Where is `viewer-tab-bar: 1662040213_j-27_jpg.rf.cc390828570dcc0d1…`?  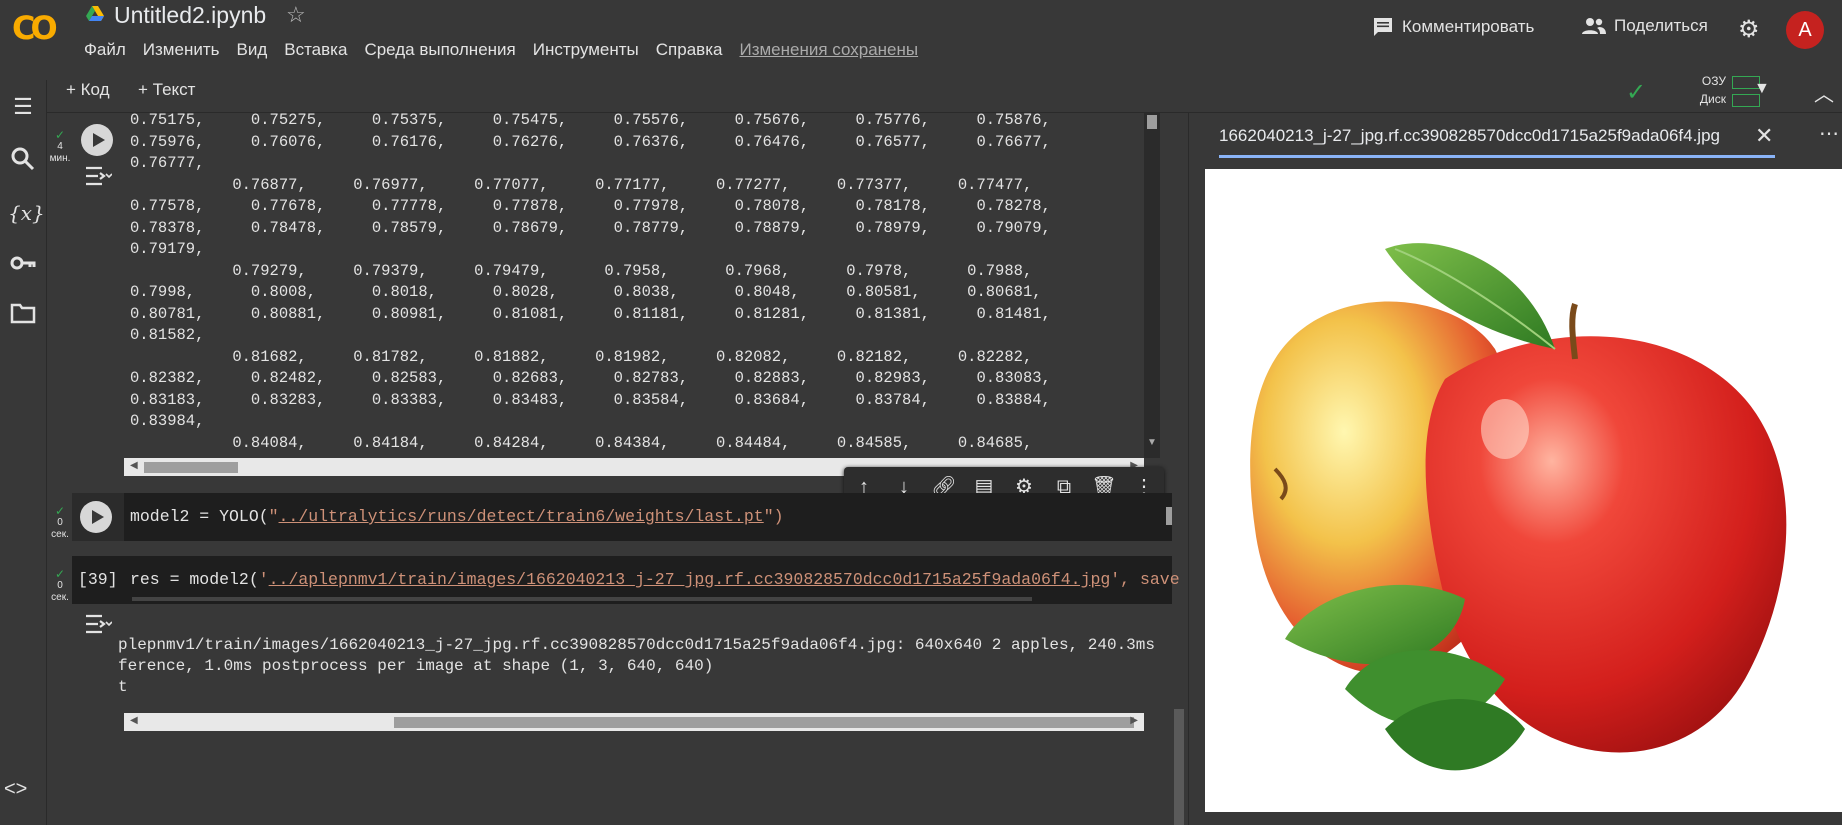 viewer-tab-bar: 1662040213_j-27_jpg.rf.cc390828570dcc0d1… is located at coordinates (1515, 136).